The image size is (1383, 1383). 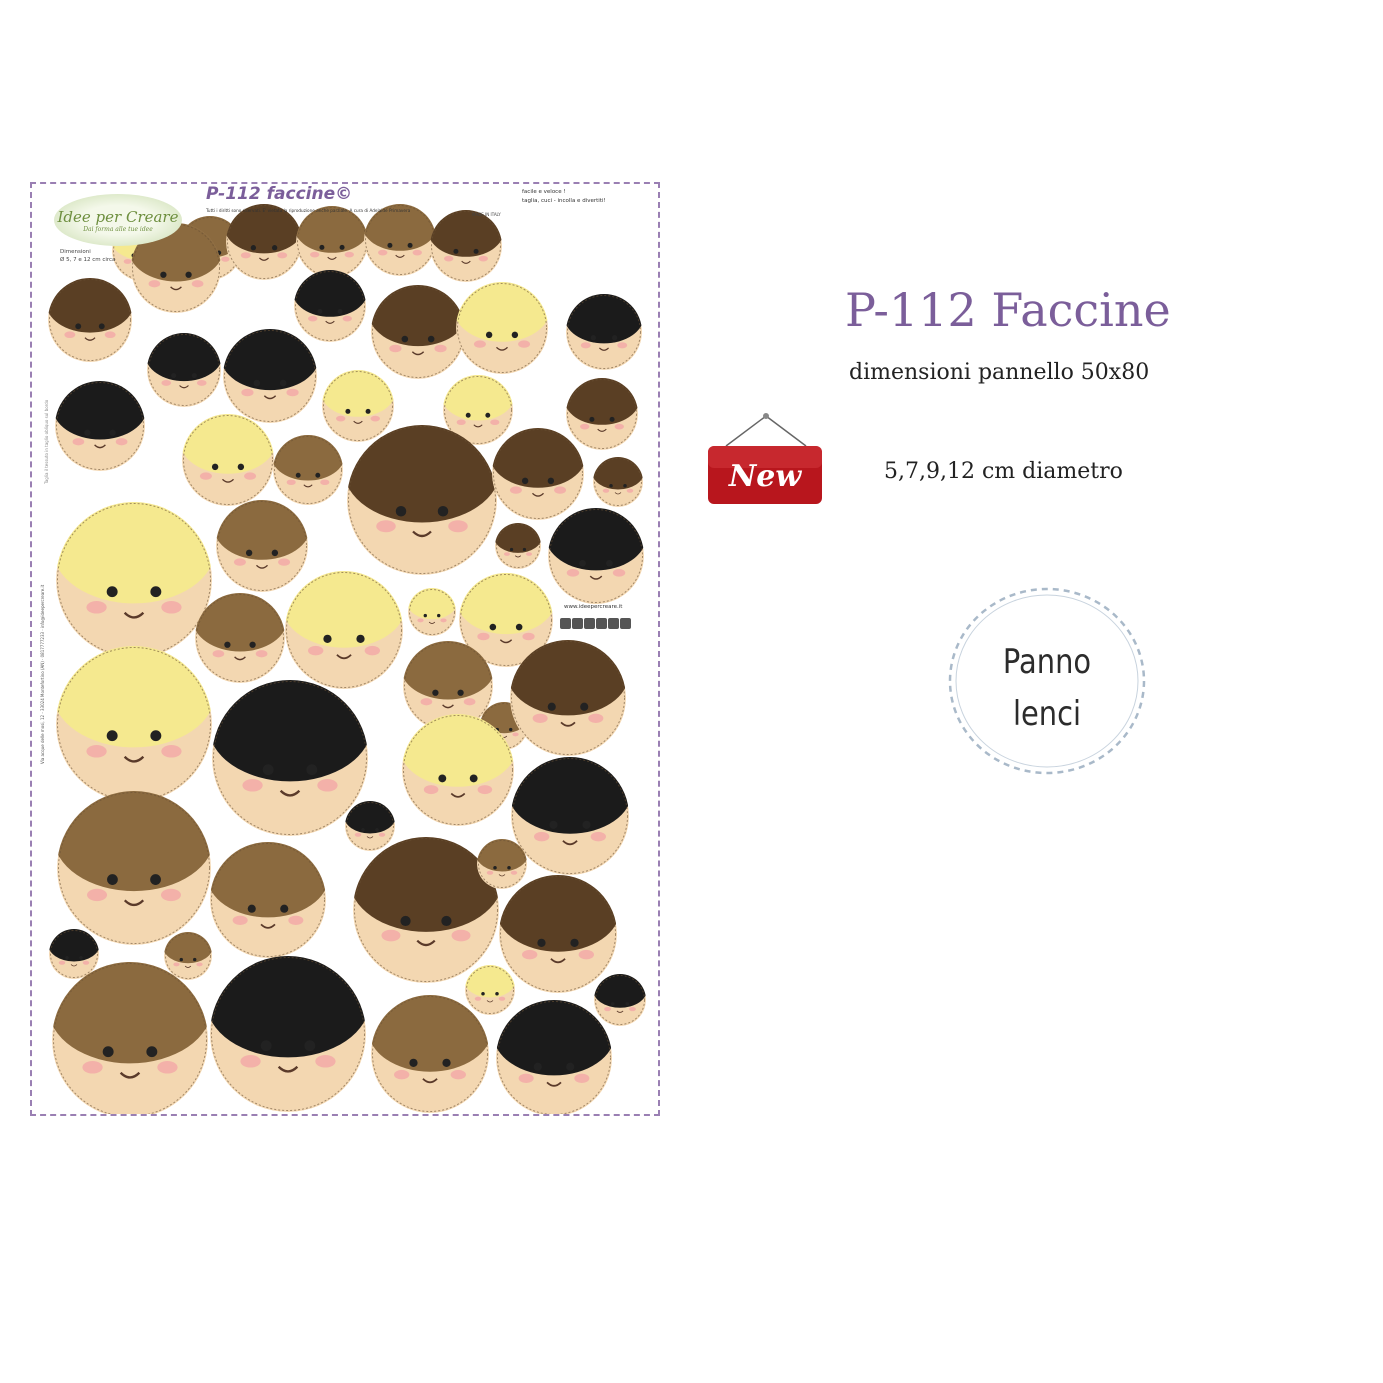 I want to click on logo-name: Idee per Creare, so click(x=118, y=216).